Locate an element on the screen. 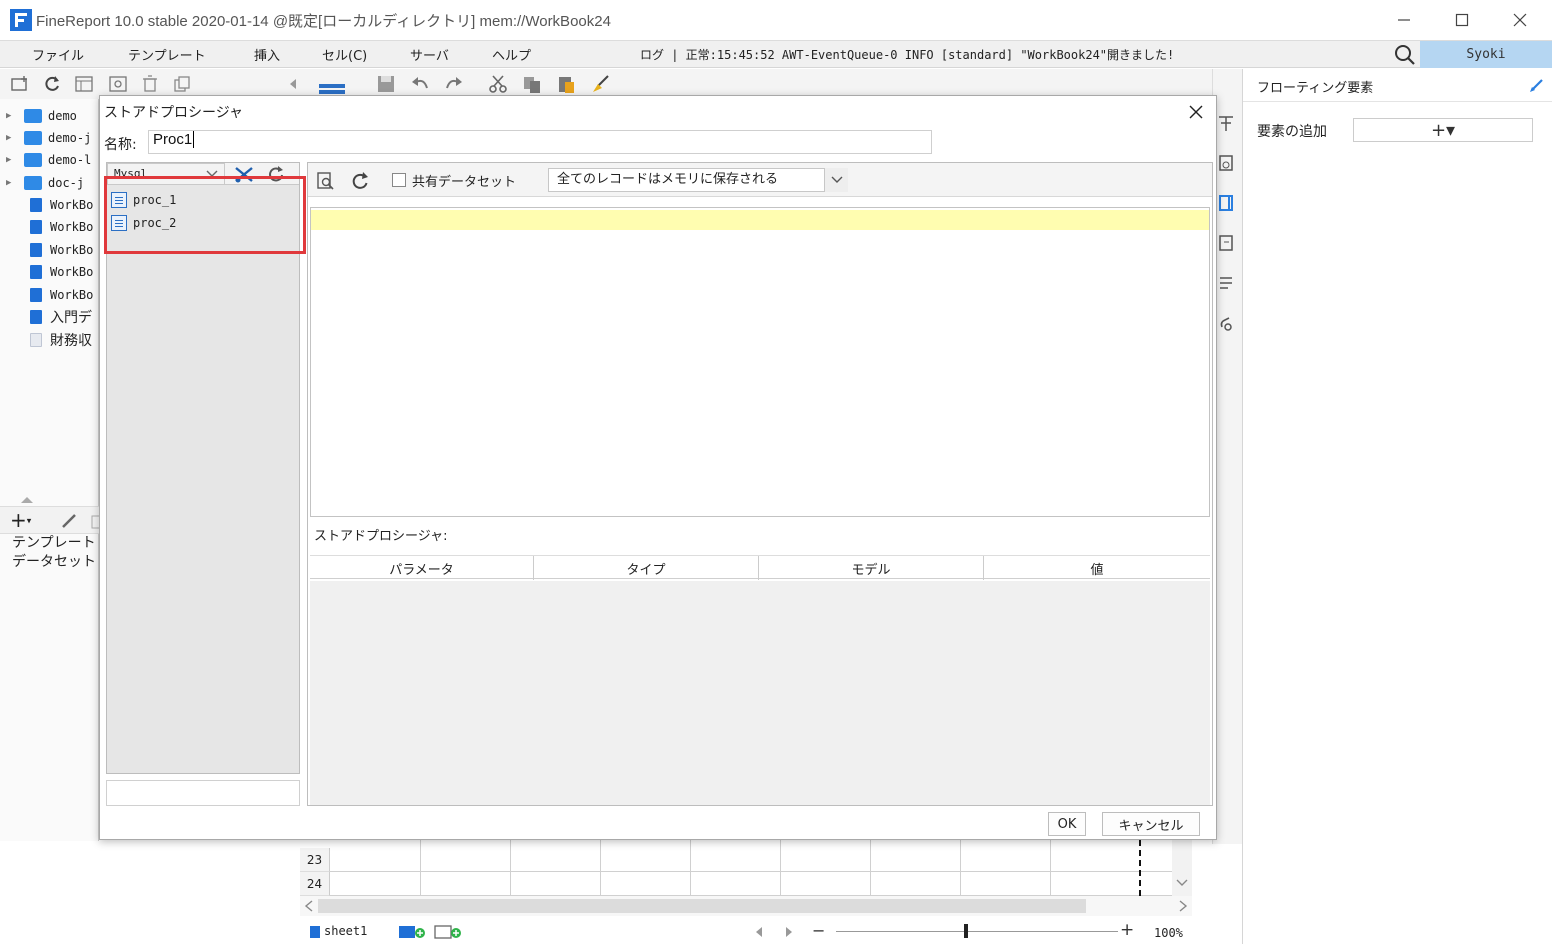  minimize-button is located at coordinates (1404, 20).